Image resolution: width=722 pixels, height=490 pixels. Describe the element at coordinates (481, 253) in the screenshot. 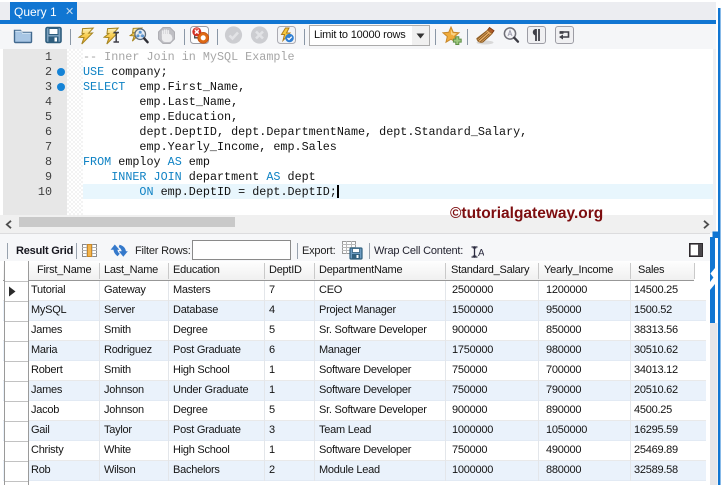

I see `svg-text: A` at that location.